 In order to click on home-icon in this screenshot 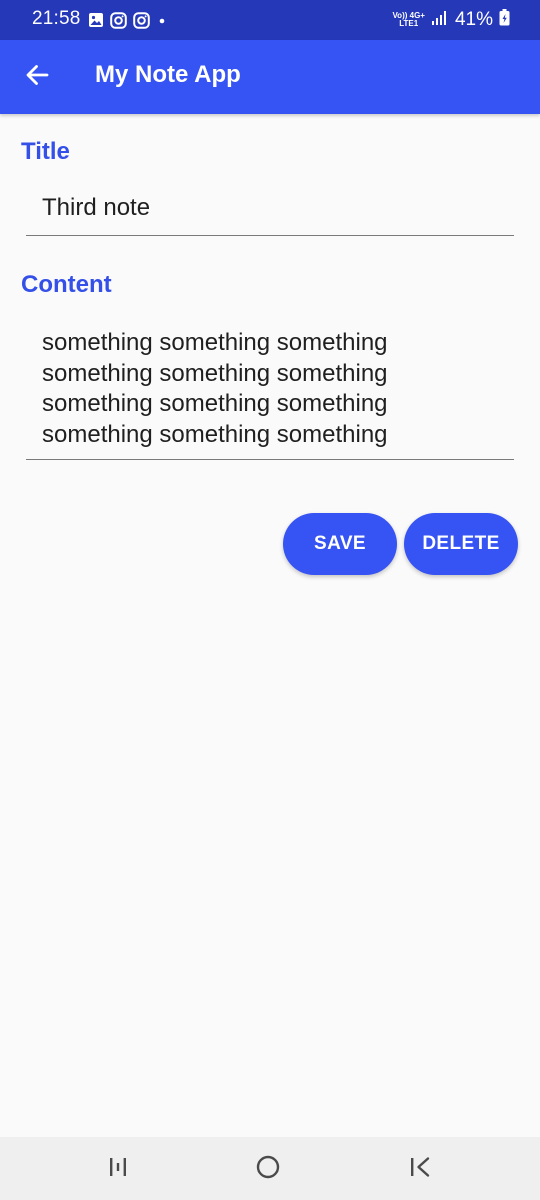, I will do `click(268, 1169)`.